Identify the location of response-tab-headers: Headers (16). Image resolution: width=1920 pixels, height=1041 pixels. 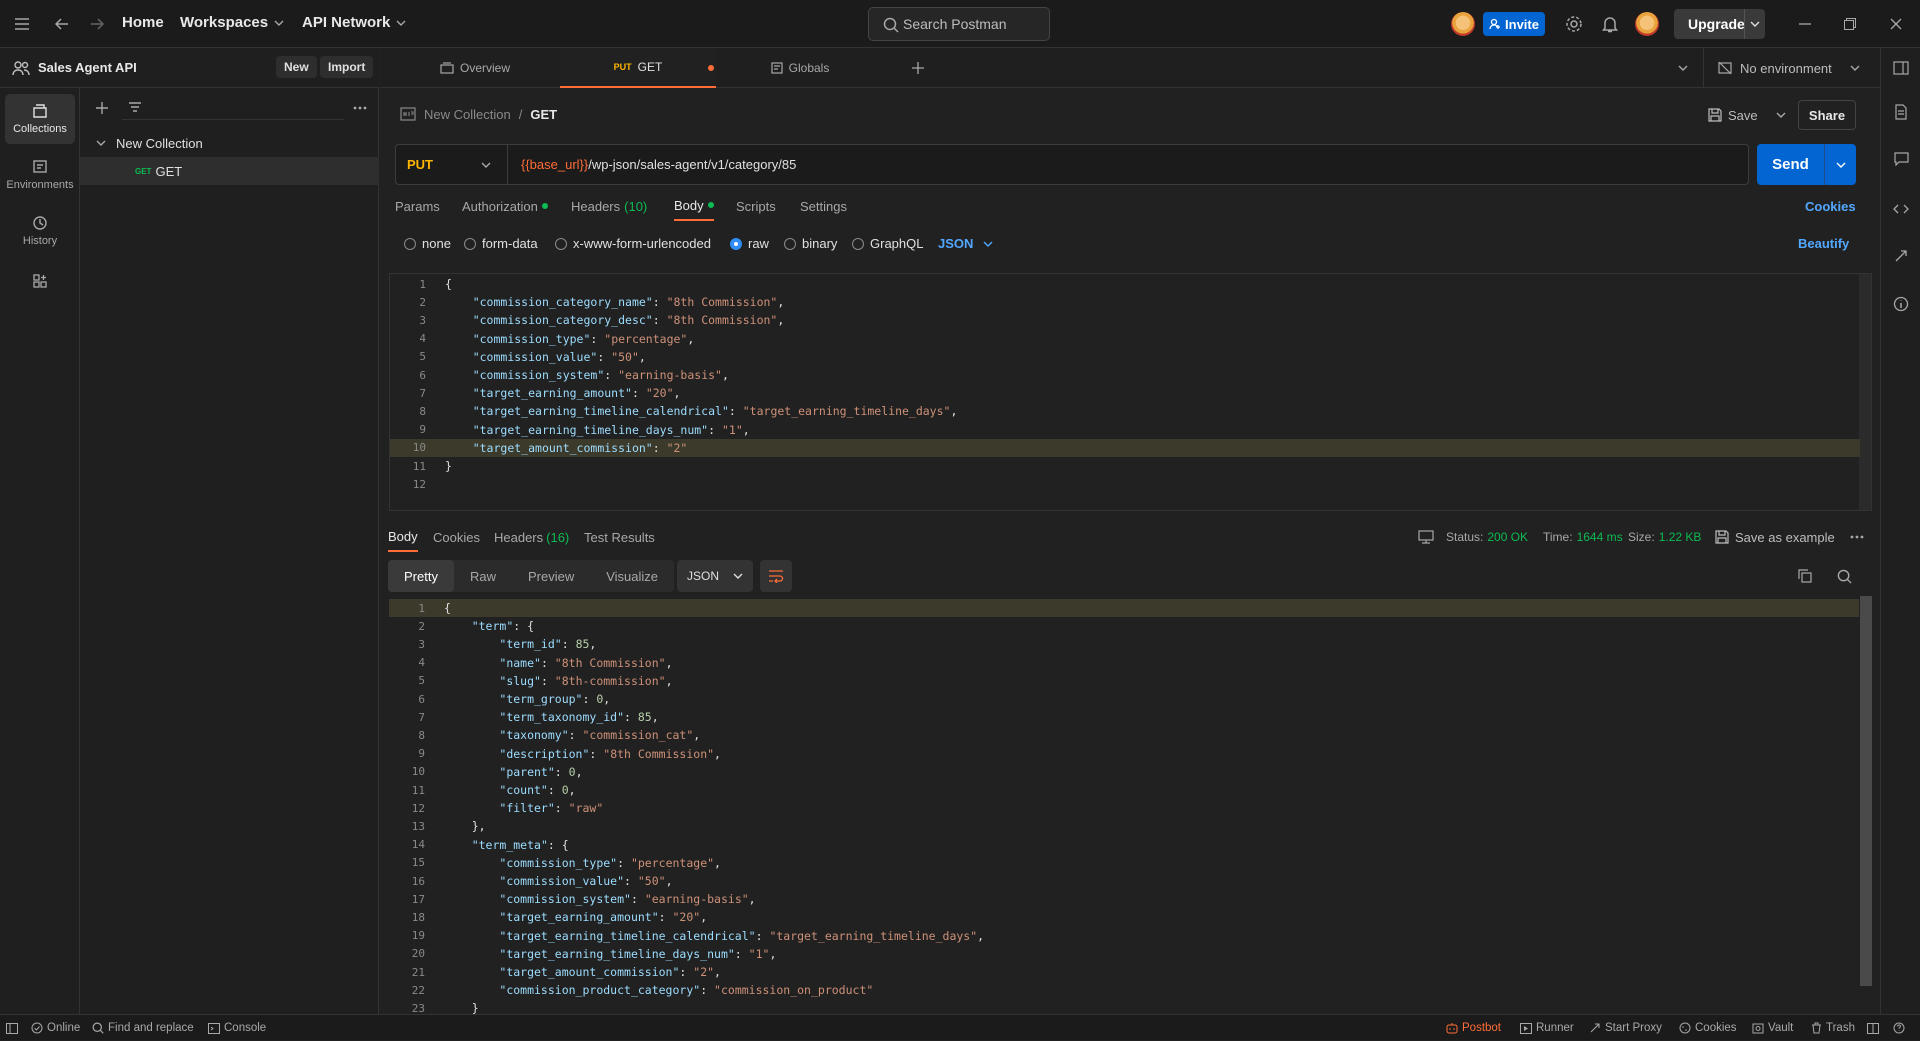
(531, 537).